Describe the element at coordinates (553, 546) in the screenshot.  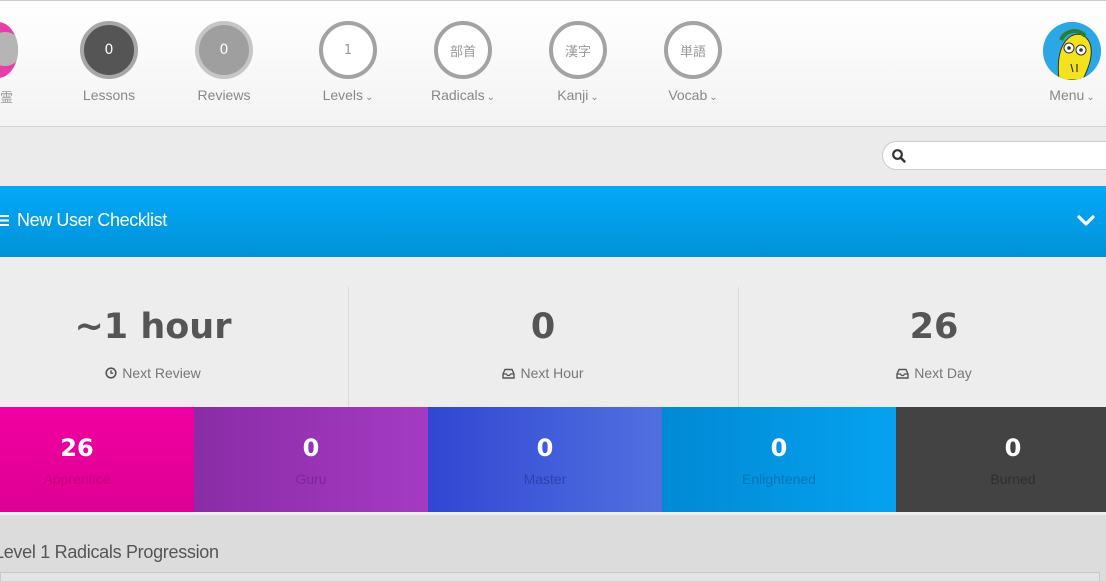
I see `radicals-progression-section: Level 1 Radicals Progression` at that location.